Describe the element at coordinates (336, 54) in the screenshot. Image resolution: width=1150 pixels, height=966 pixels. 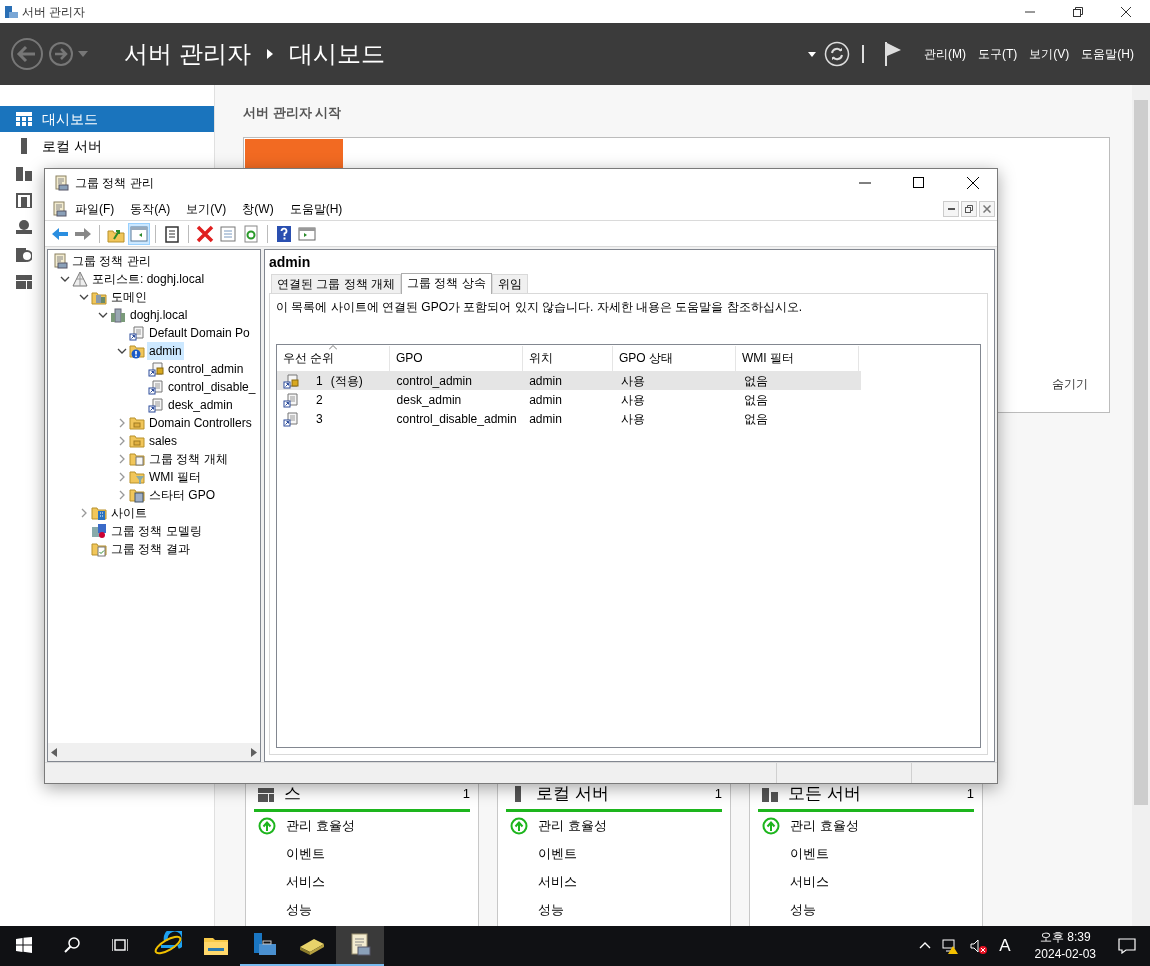
I see `breadcrumb-item: 대시보드` at that location.